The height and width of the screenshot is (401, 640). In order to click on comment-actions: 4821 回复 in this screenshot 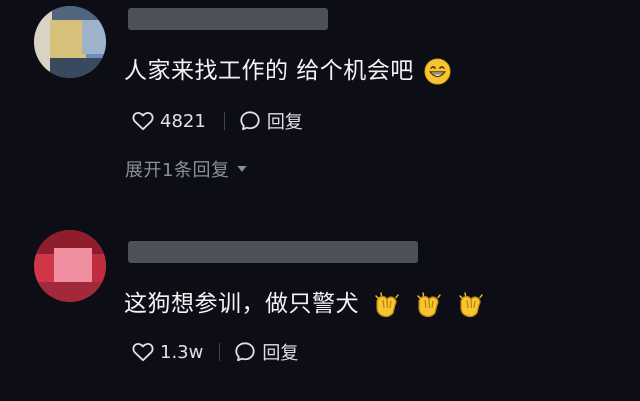, I will do `click(217, 121)`.